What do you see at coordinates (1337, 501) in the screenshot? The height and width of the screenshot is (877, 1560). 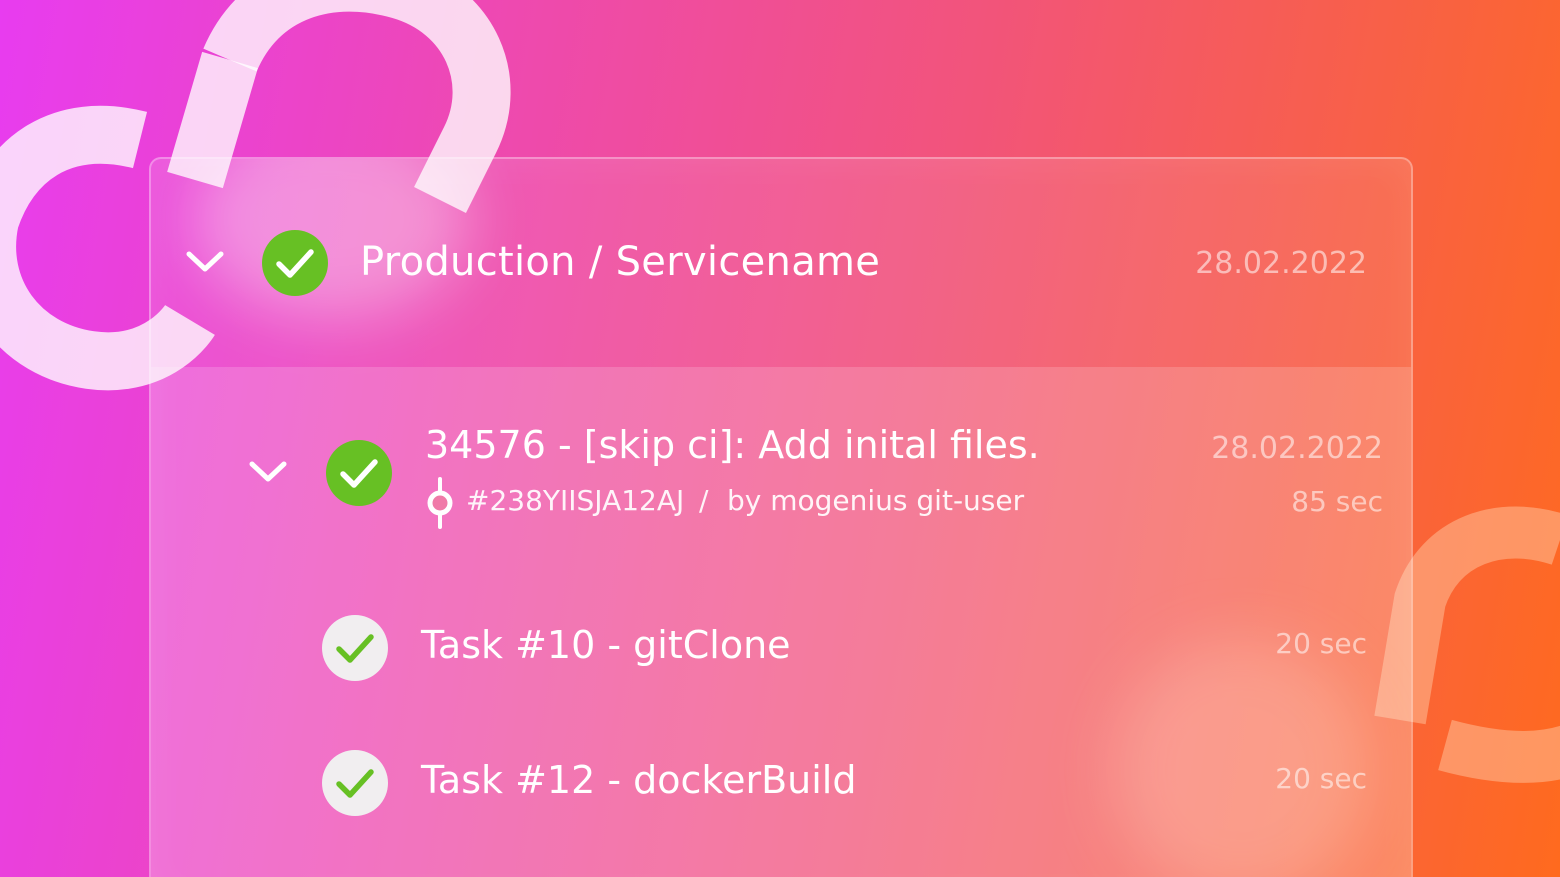 I see `build-duration: 85 sec` at bounding box center [1337, 501].